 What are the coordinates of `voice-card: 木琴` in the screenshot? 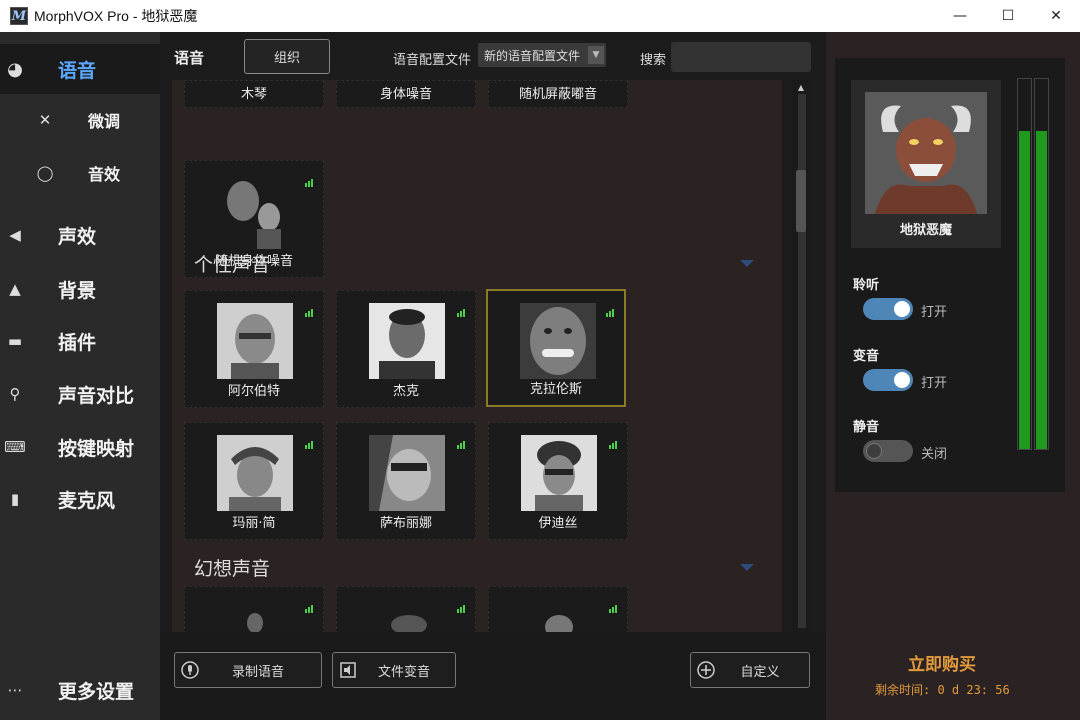 It's located at (254, 94).